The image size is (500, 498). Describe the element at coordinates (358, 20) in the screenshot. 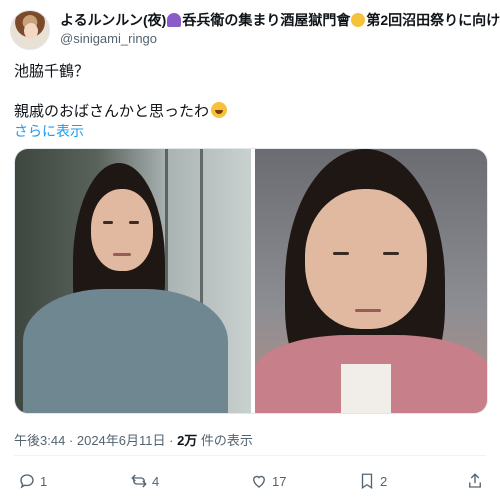

I see `grinning-face-icon` at that location.